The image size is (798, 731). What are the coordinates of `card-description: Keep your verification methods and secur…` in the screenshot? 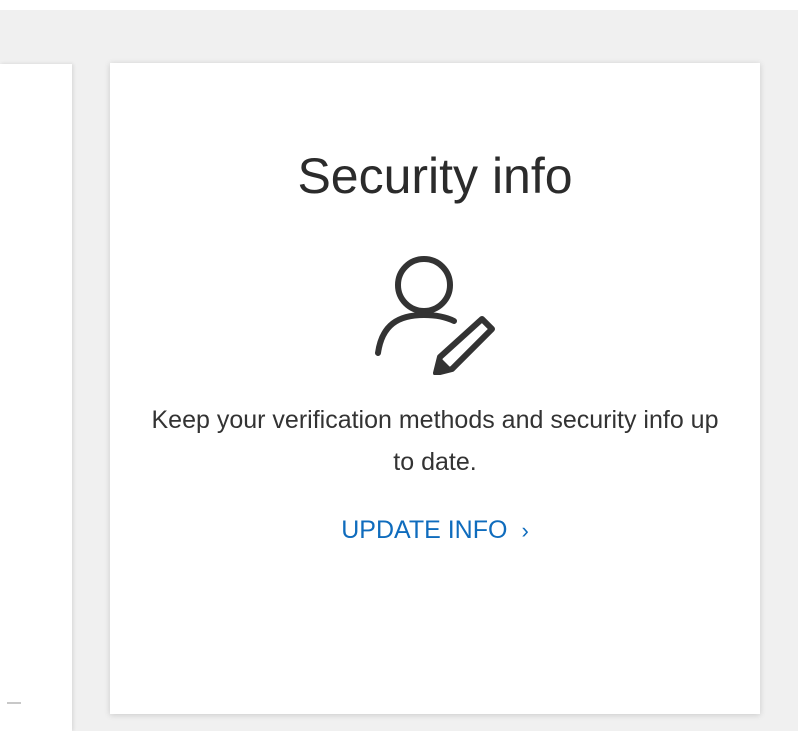 It's located at (435, 441).